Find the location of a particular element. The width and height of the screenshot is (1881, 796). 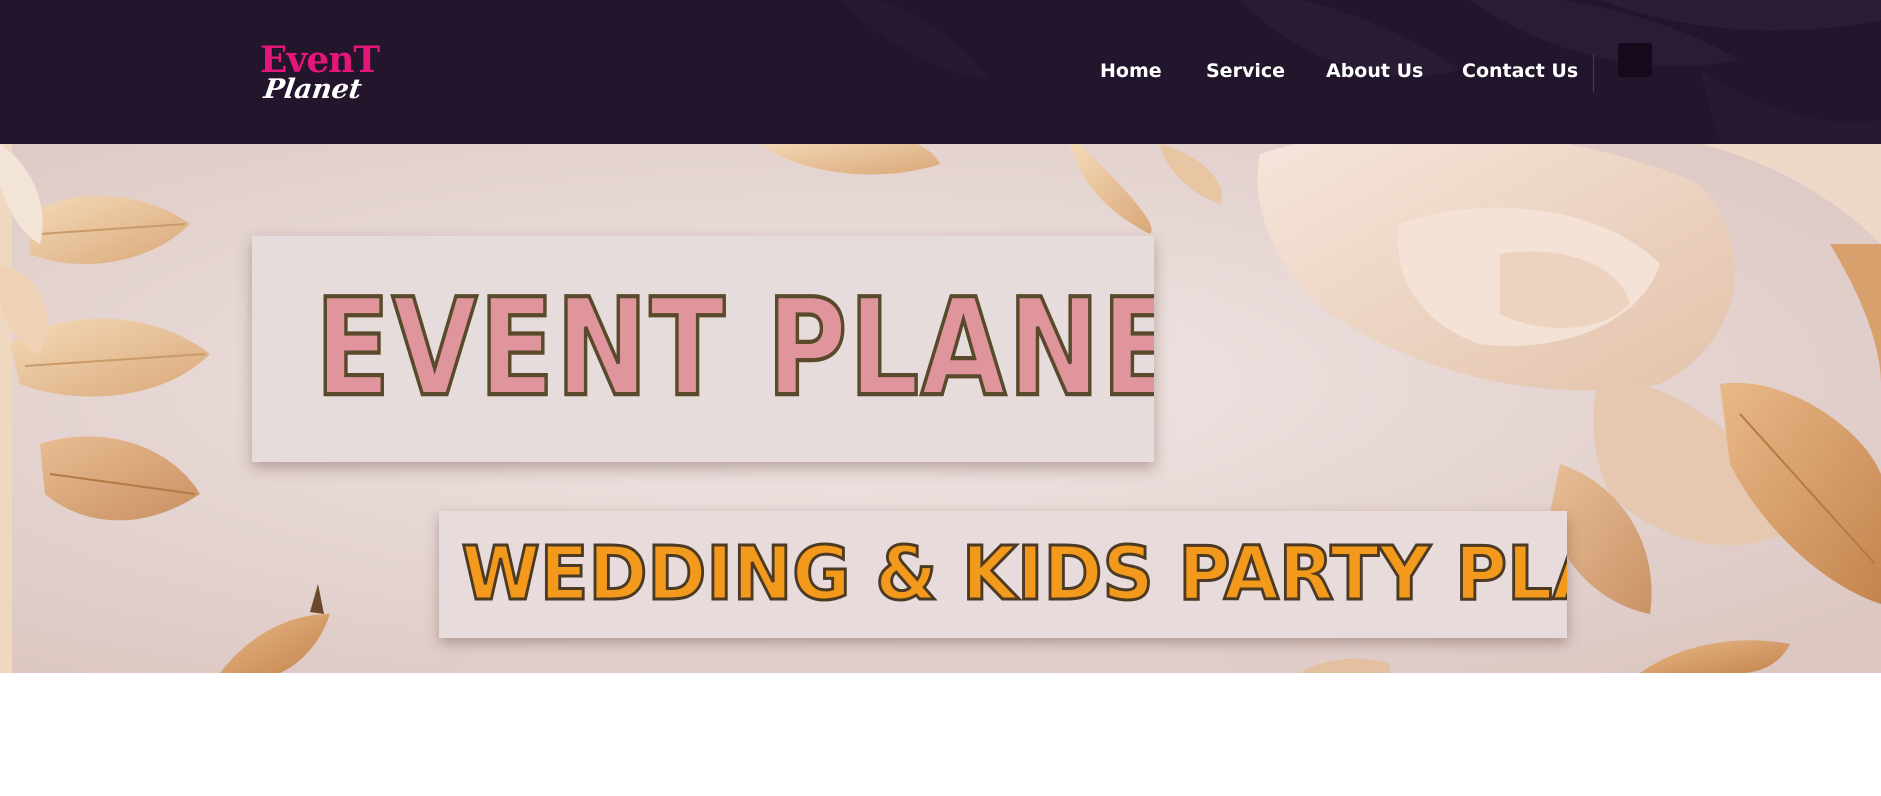

nav-contact-us-link: Contact Us is located at coordinates (1520, 71).